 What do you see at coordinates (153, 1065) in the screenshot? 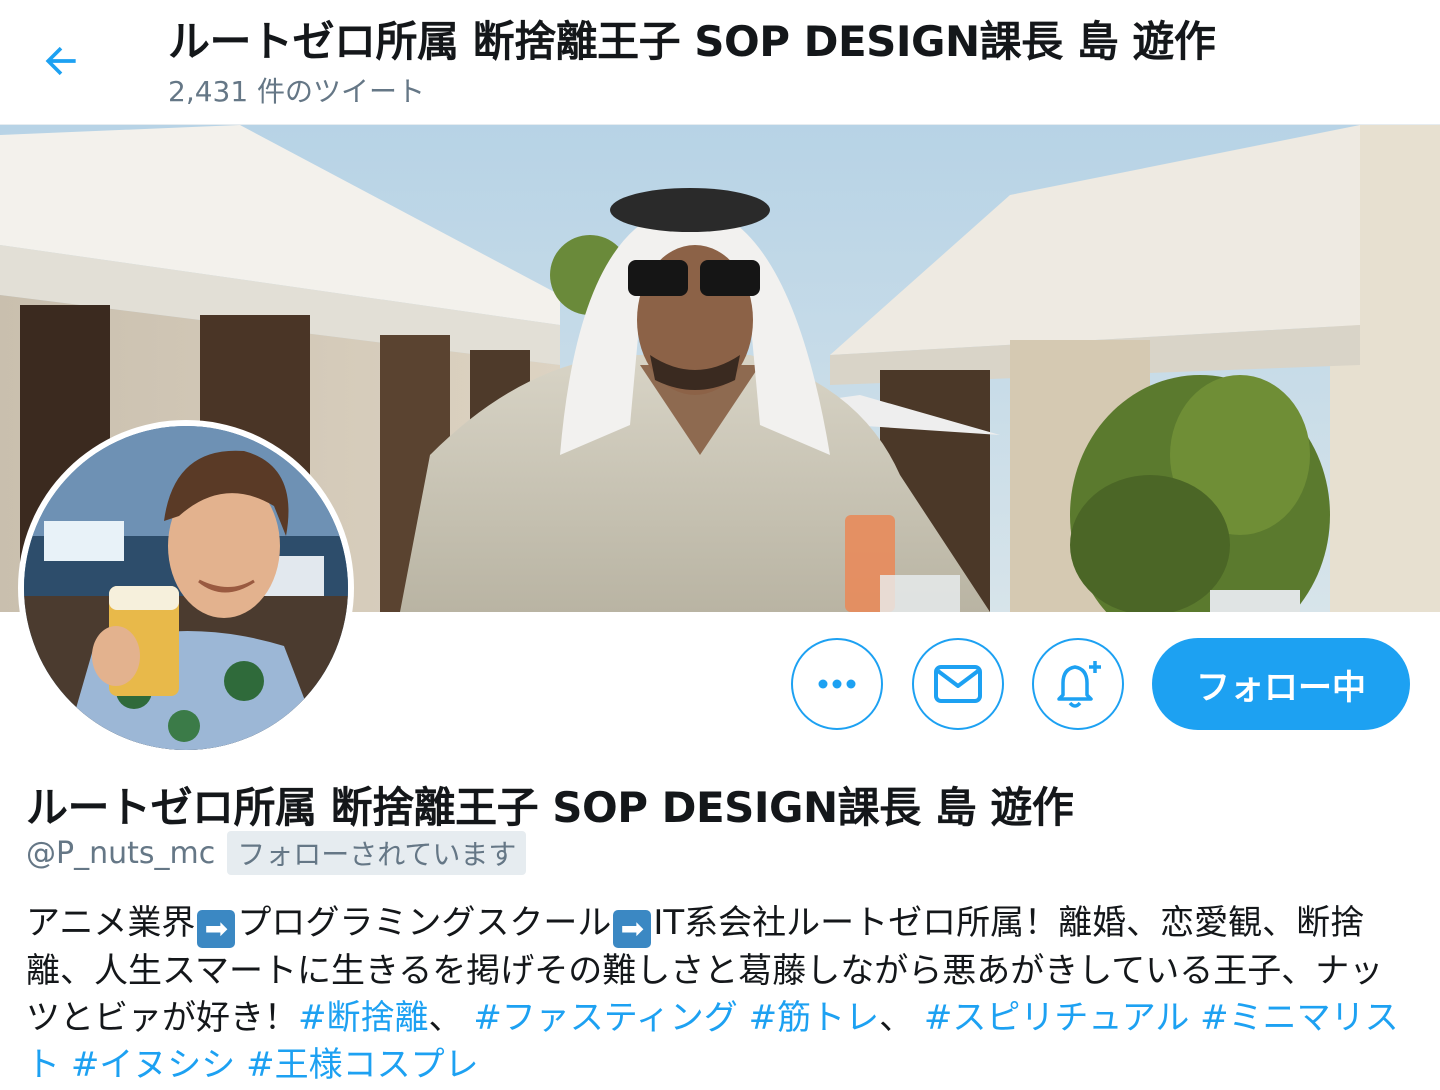
I see `hashtag-link: #イヌシシ` at bounding box center [153, 1065].